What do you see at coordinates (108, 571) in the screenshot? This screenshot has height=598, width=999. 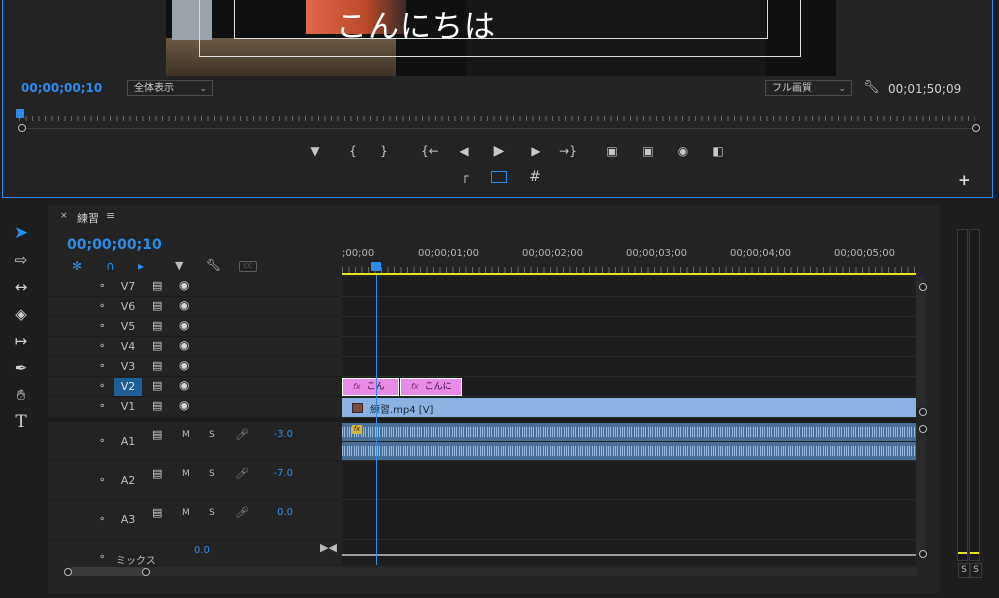 I see `zoom-scrollbar-thumb` at bounding box center [108, 571].